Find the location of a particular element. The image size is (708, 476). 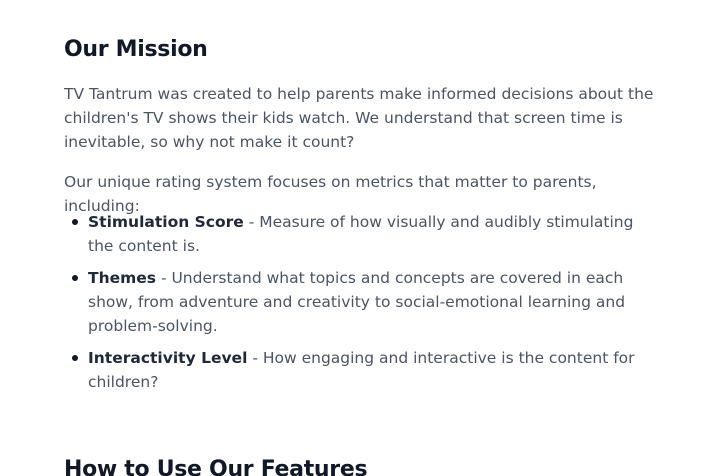

metric-name: Stimulation Score is located at coordinates (166, 222).